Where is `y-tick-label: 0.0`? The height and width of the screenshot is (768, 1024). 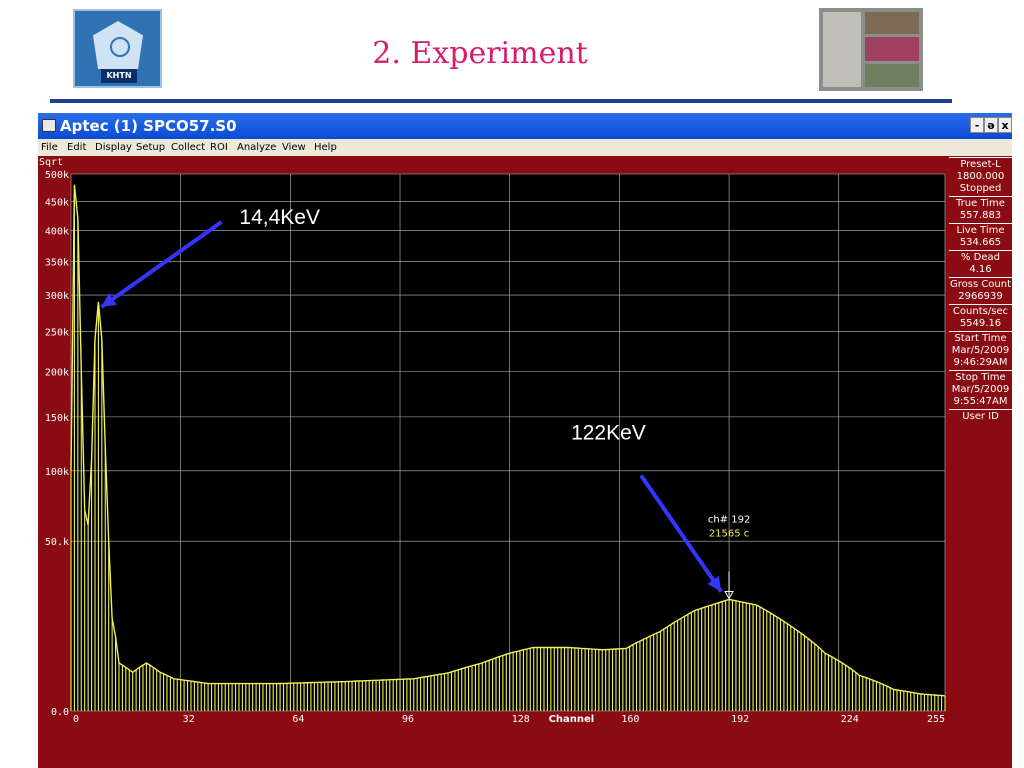 y-tick-label: 0.0 is located at coordinates (60, 712).